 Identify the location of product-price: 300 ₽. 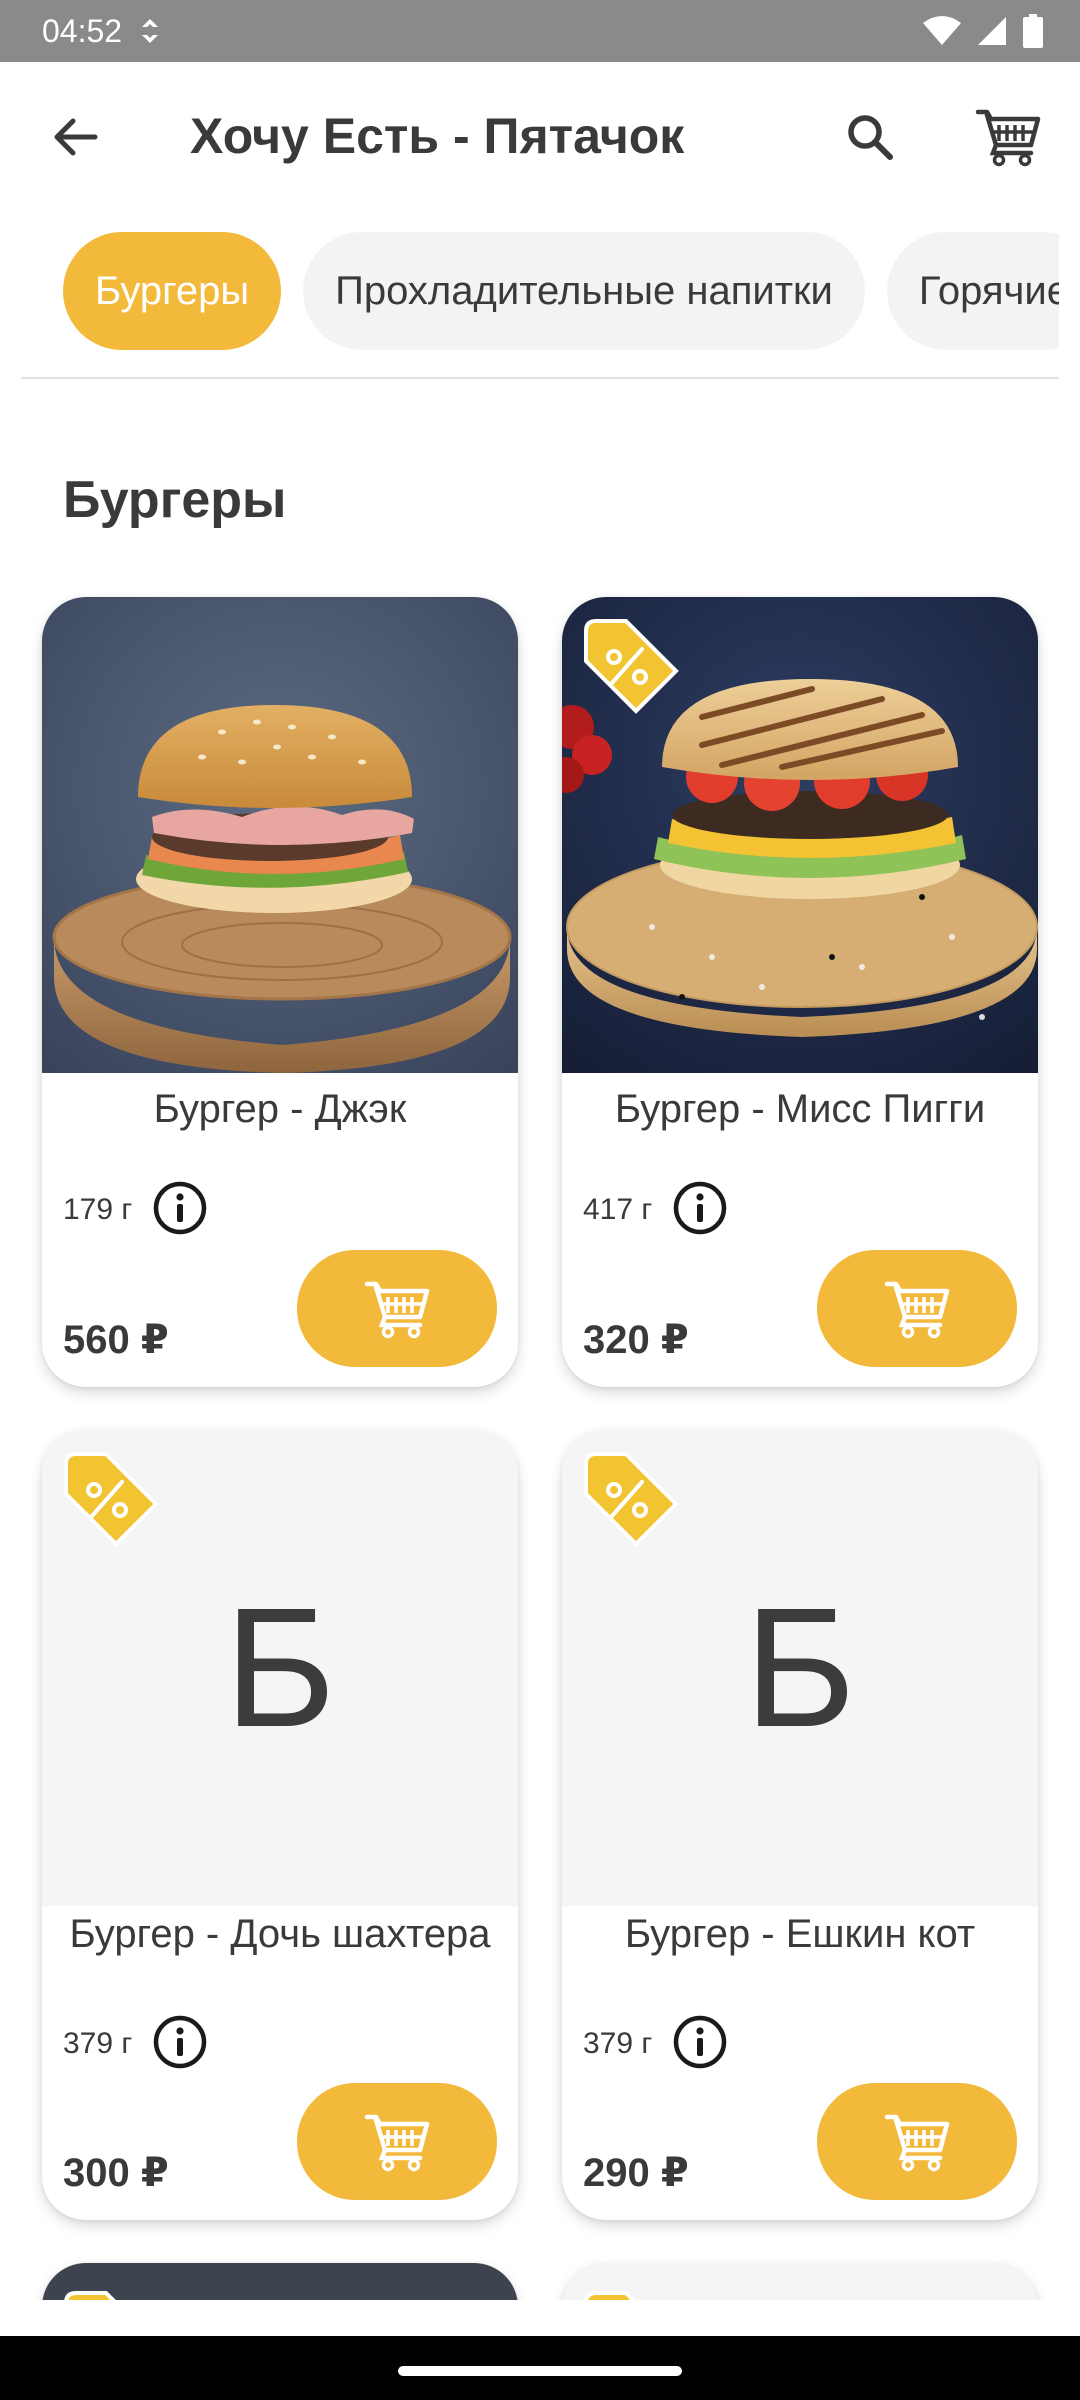
(116, 2173).